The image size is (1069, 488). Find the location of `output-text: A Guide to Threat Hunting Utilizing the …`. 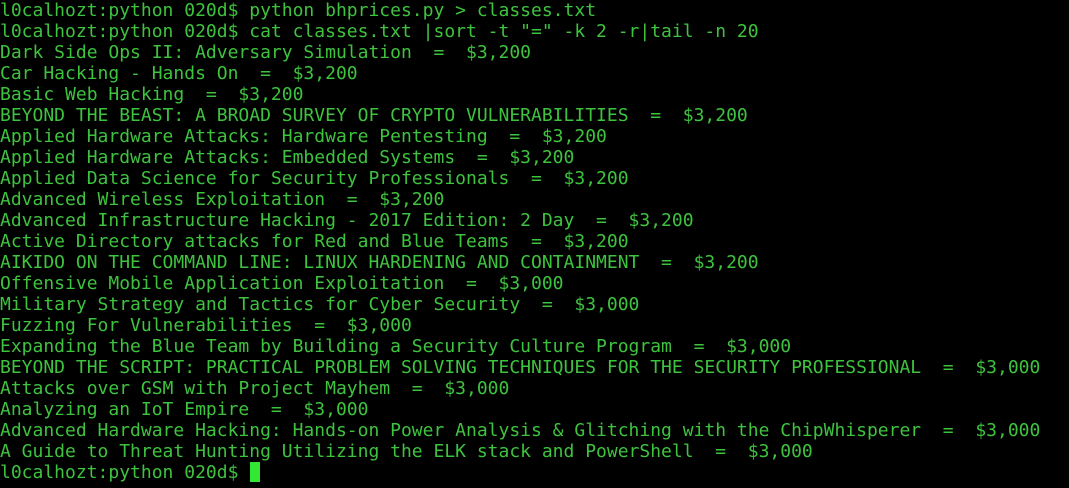

output-text: A Guide to Threat Hunting Utilizing the … is located at coordinates (406, 451).